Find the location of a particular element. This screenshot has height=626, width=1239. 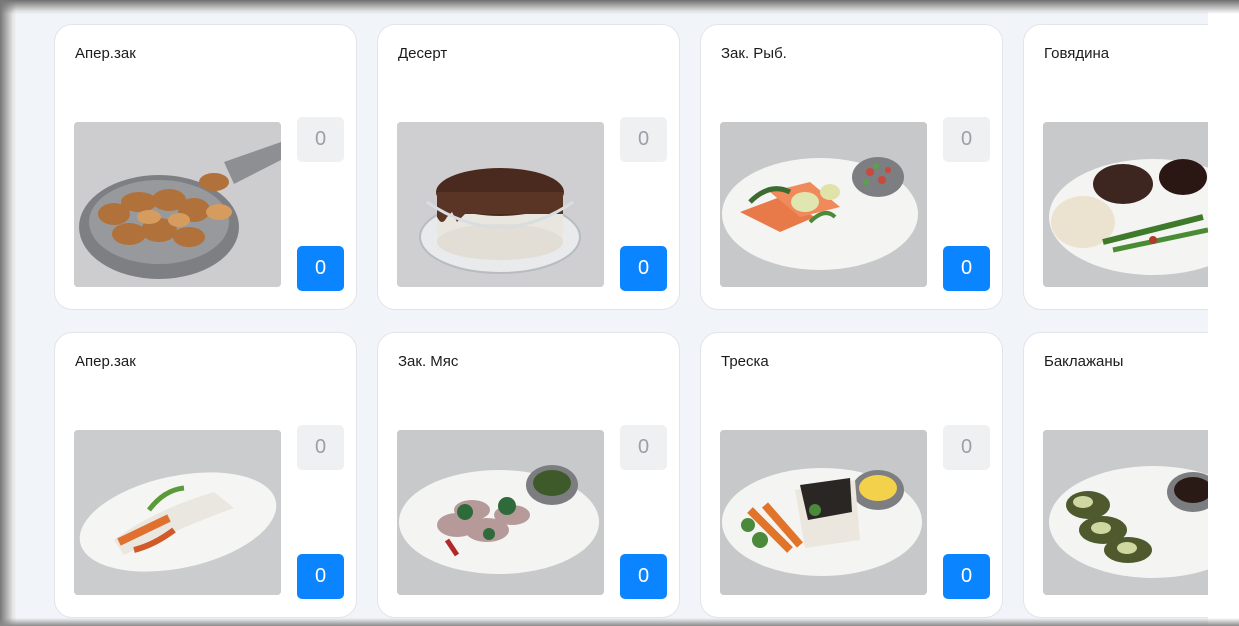

dish-card: Зак. Мяс 0 0 is located at coordinates (528, 475).